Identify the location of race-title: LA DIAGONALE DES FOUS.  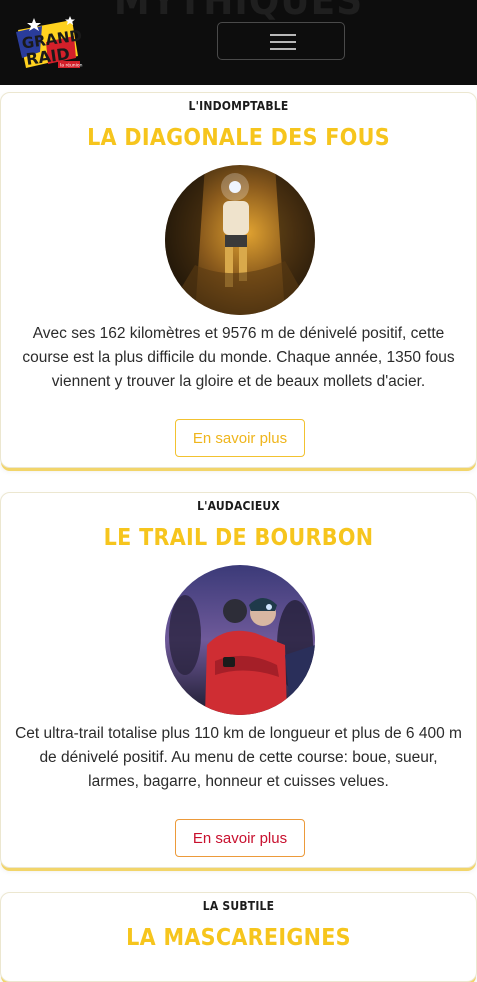
(238, 138).